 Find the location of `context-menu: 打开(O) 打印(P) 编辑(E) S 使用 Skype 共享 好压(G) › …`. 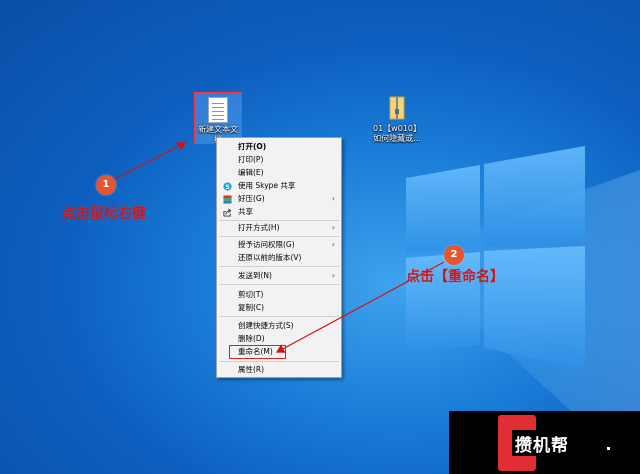

context-menu: 打开(O) 打印(P) 编辑(E) S 使用 Skype 共享 好压(G) › … is located at coordinates (279, 257).